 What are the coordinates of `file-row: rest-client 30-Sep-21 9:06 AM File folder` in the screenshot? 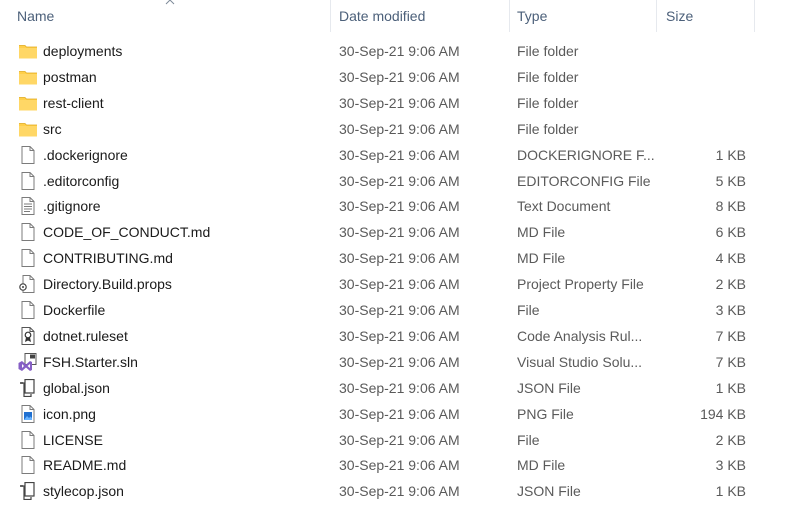 It's located at (400, 103).